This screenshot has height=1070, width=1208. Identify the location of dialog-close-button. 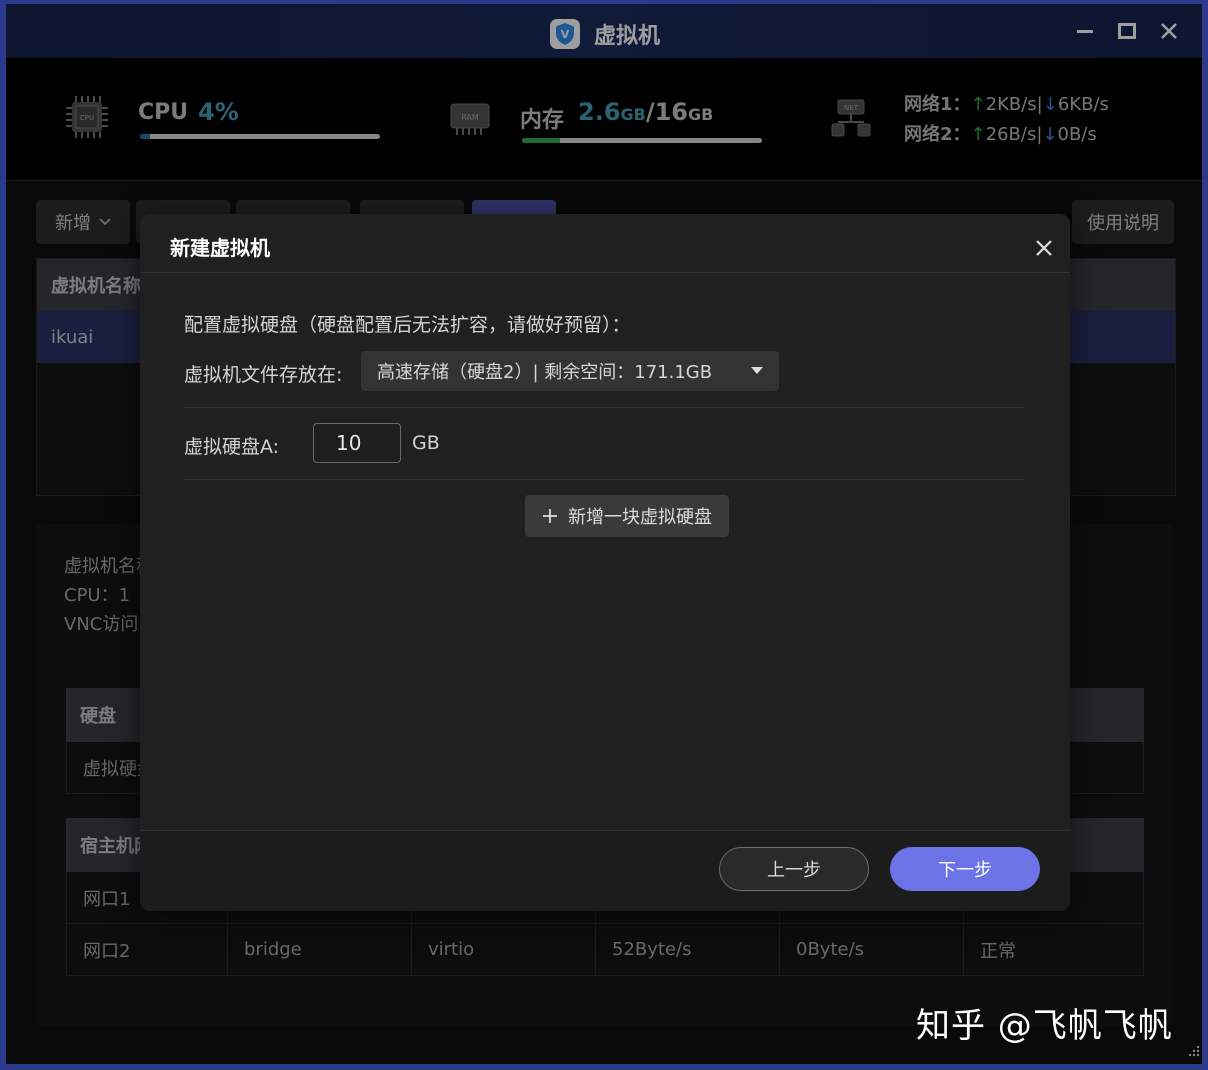
(1044, 248).